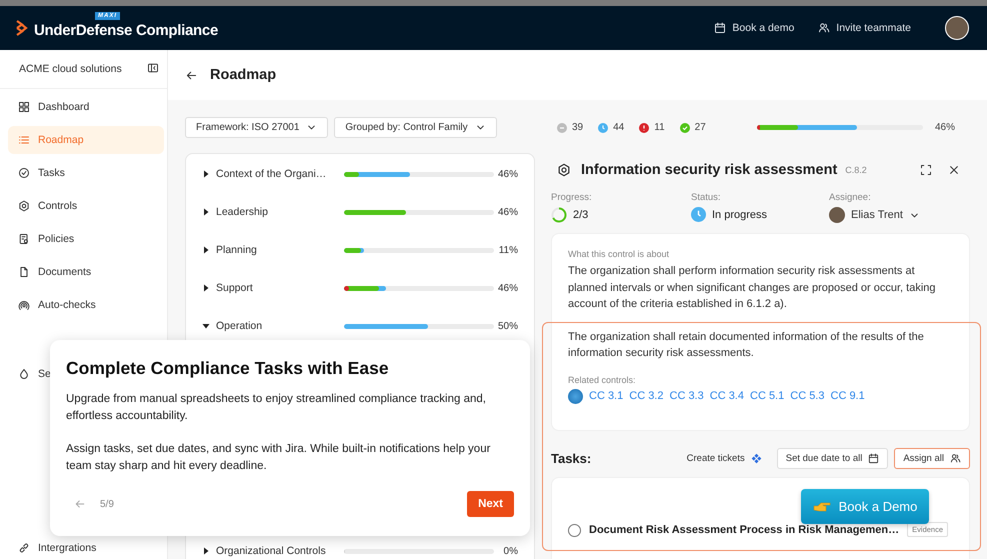 The image size is (987, 559). What do you see at coordinates (706, 197) in the screenshot?
I see `status-label: Status:` at bounding box center [706, 197].